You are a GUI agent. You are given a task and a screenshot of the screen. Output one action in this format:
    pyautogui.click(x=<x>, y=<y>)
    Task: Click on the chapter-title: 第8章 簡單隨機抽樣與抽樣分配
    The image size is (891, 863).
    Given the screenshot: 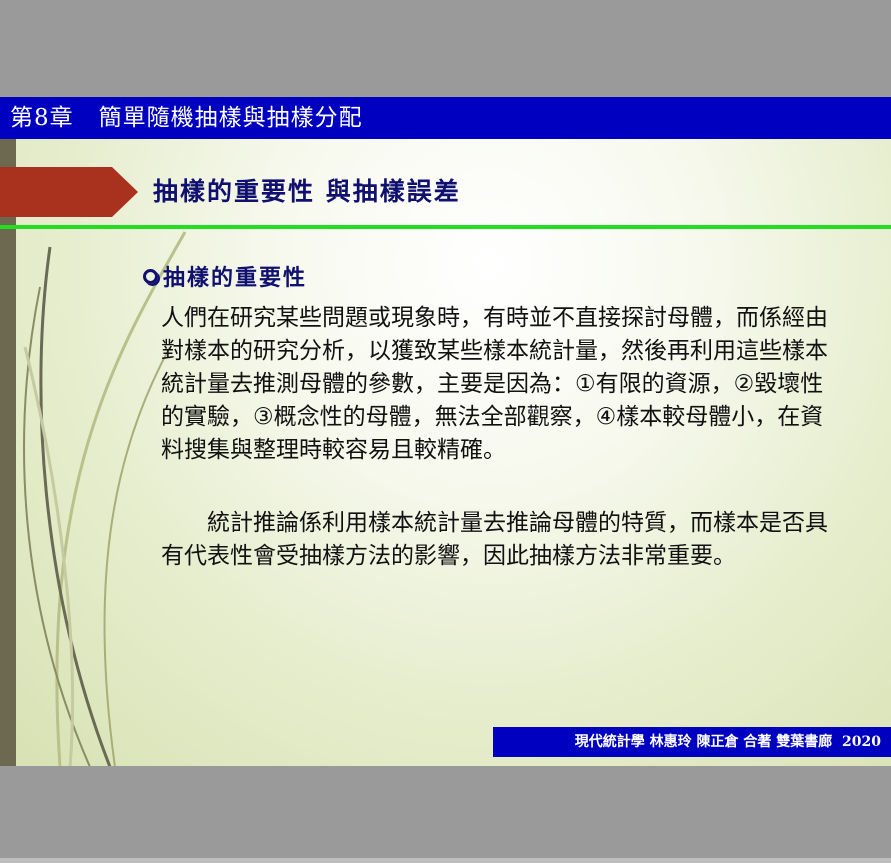 What is the action you would take?
    pyautogui.click(x=445, y=118)
    